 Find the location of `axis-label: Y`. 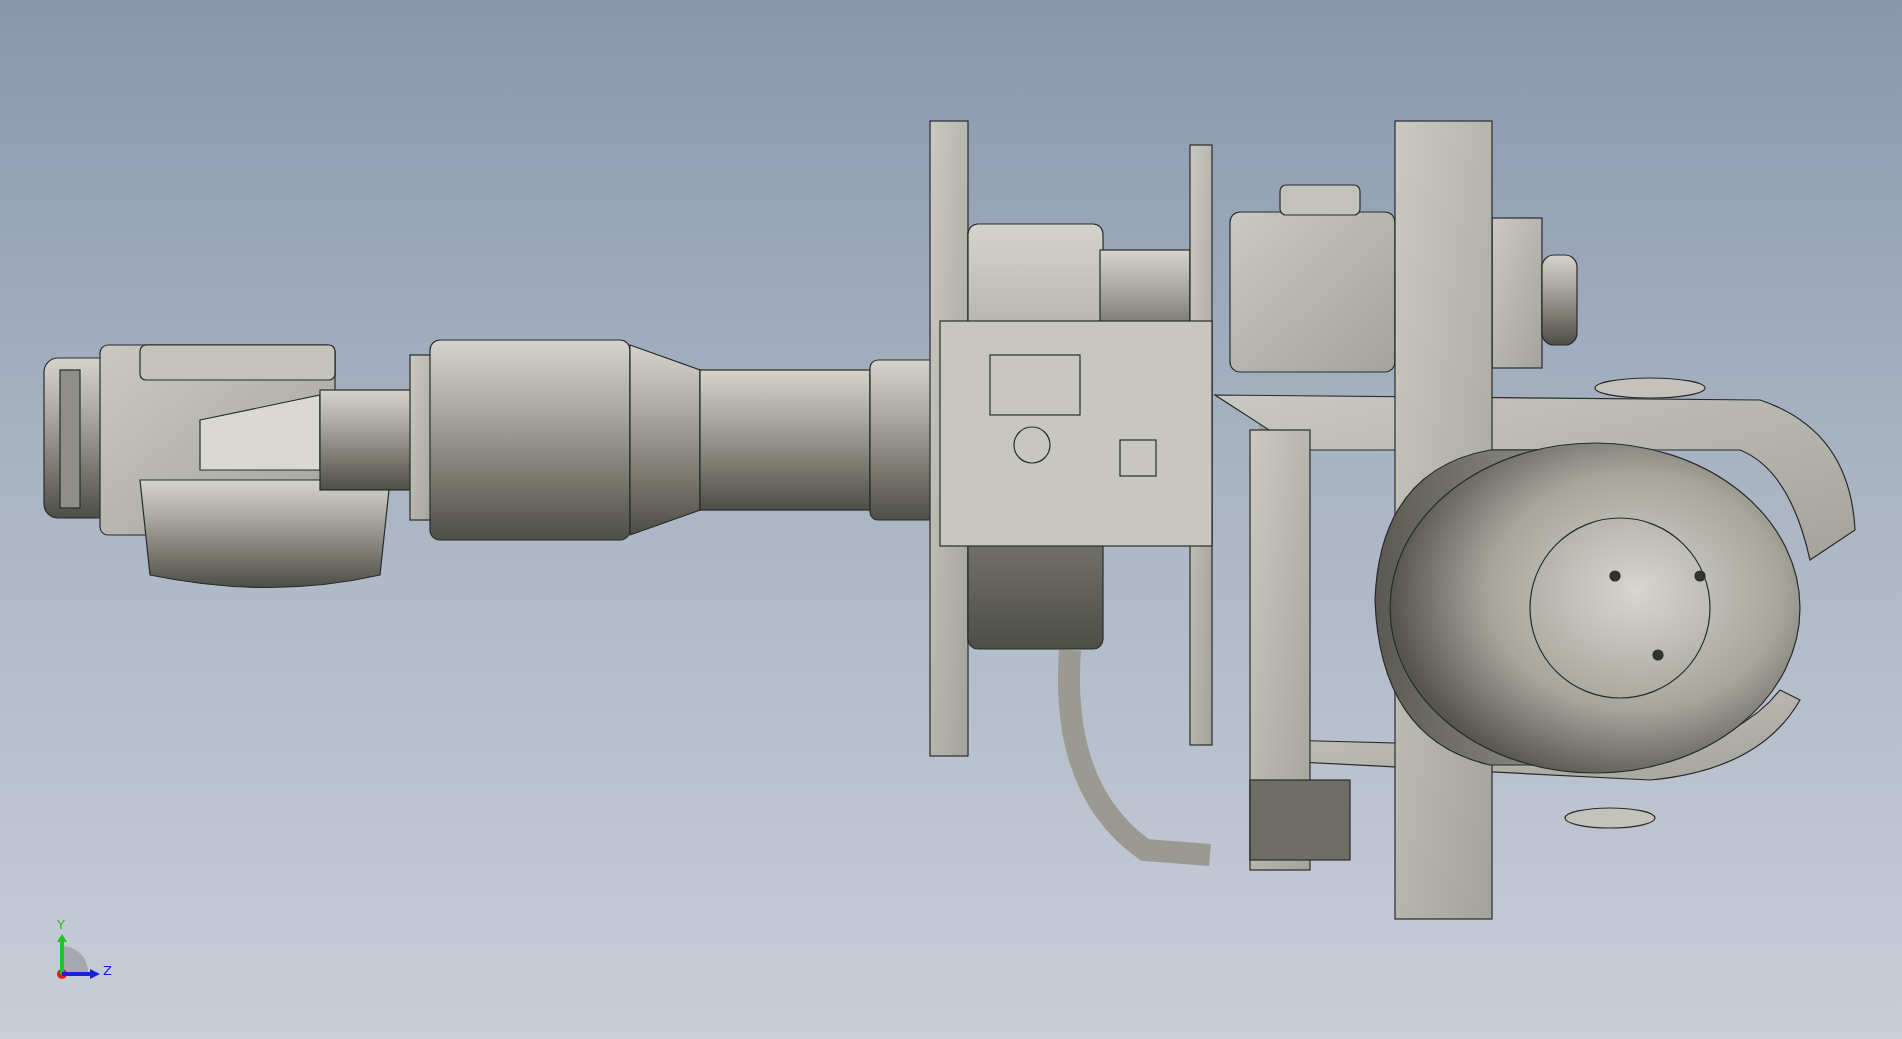

axis-label: Y is located at coordinates (61, 924).